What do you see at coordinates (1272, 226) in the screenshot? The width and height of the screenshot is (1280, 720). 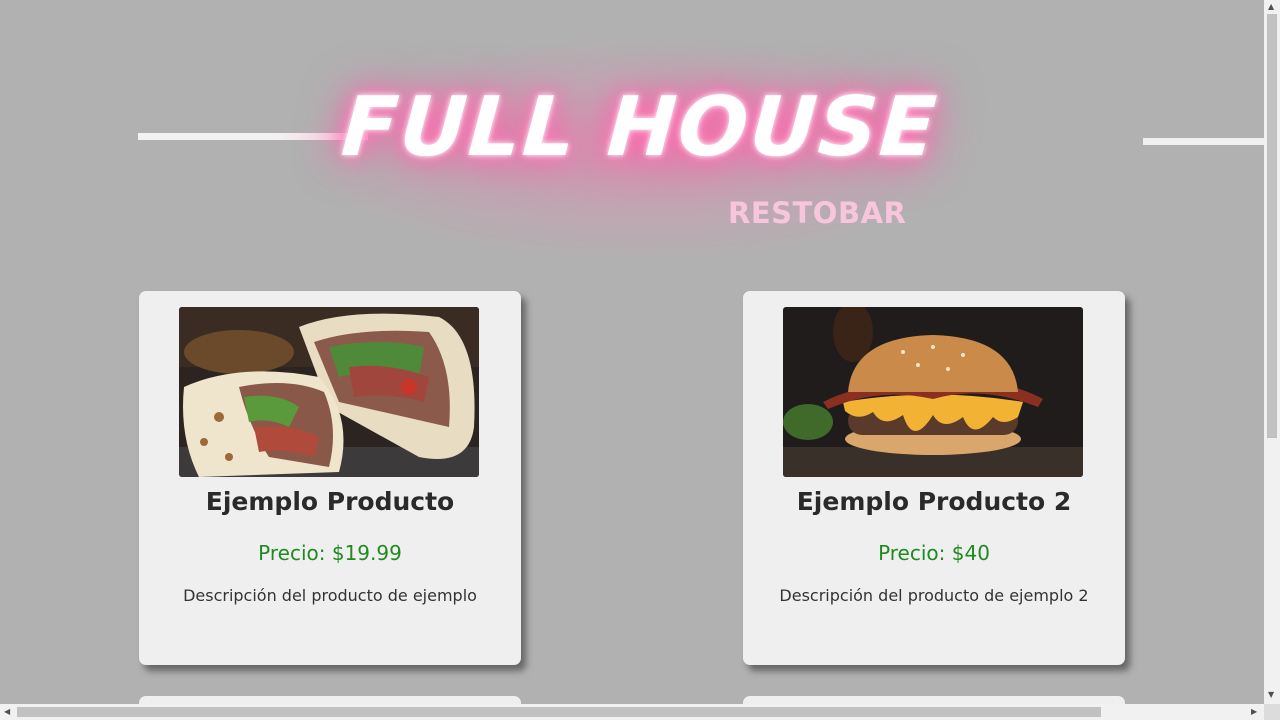 I see `vertical-scroll-thumb` at bounding box center [1272, 226].